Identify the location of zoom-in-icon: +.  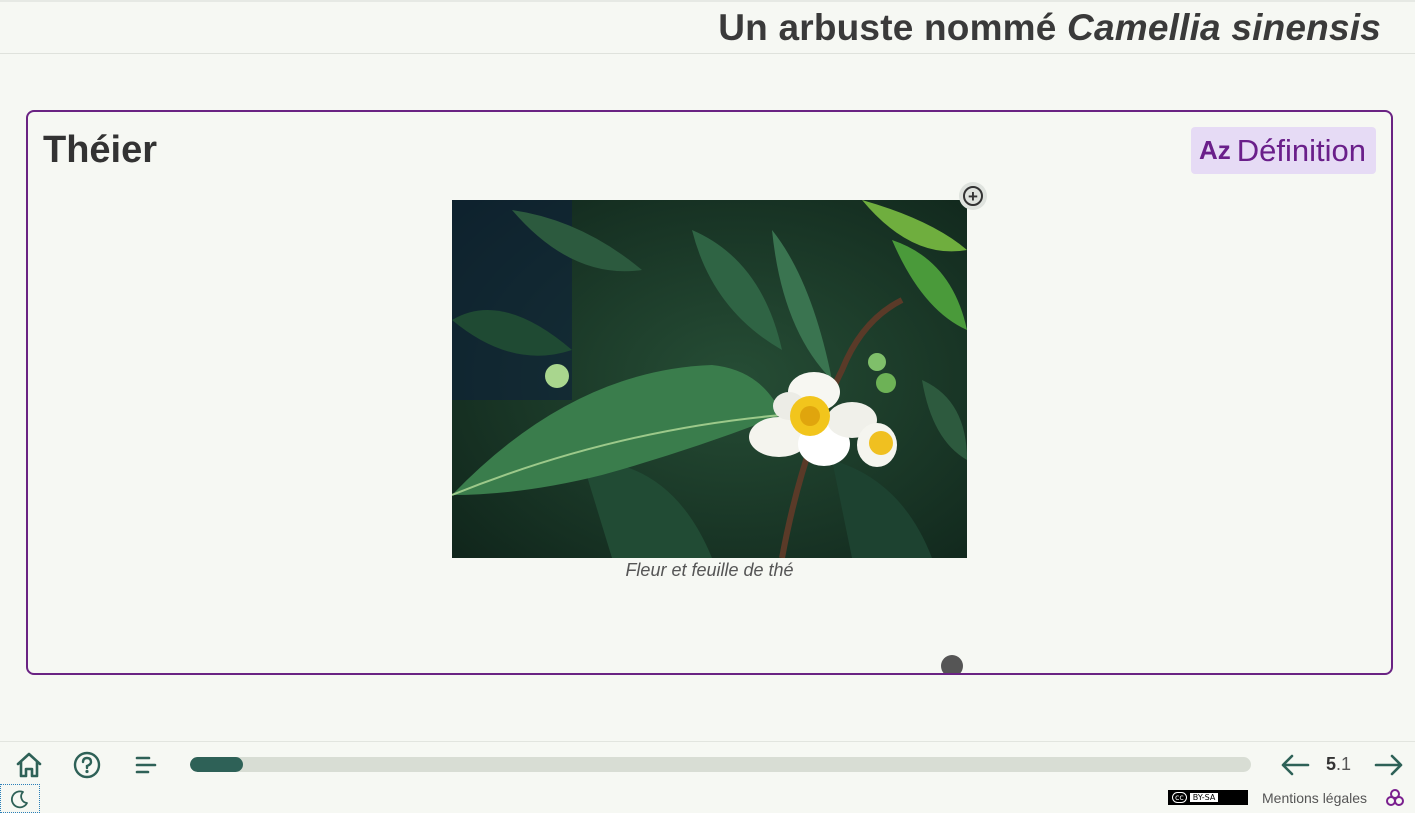
(973, 196).